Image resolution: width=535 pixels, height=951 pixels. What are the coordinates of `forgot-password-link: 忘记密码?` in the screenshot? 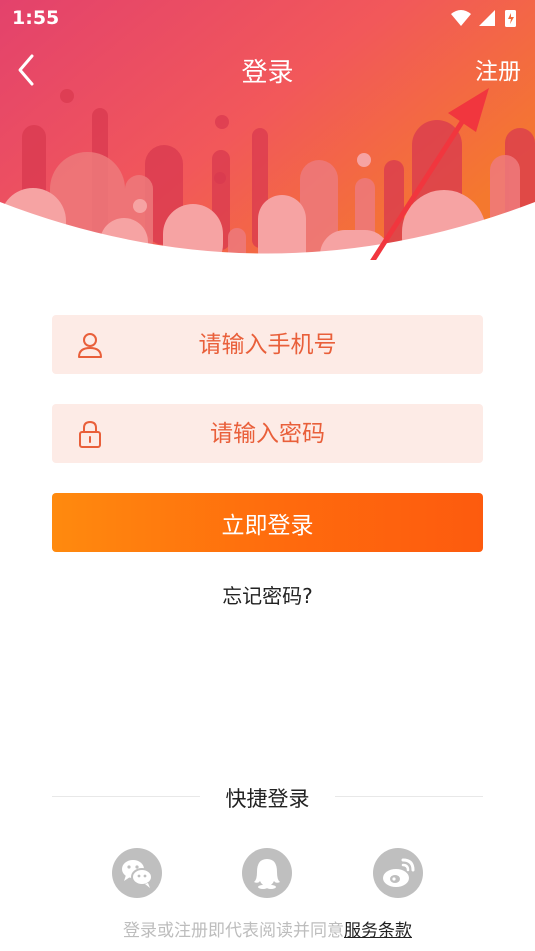 It's located at (267, 596).